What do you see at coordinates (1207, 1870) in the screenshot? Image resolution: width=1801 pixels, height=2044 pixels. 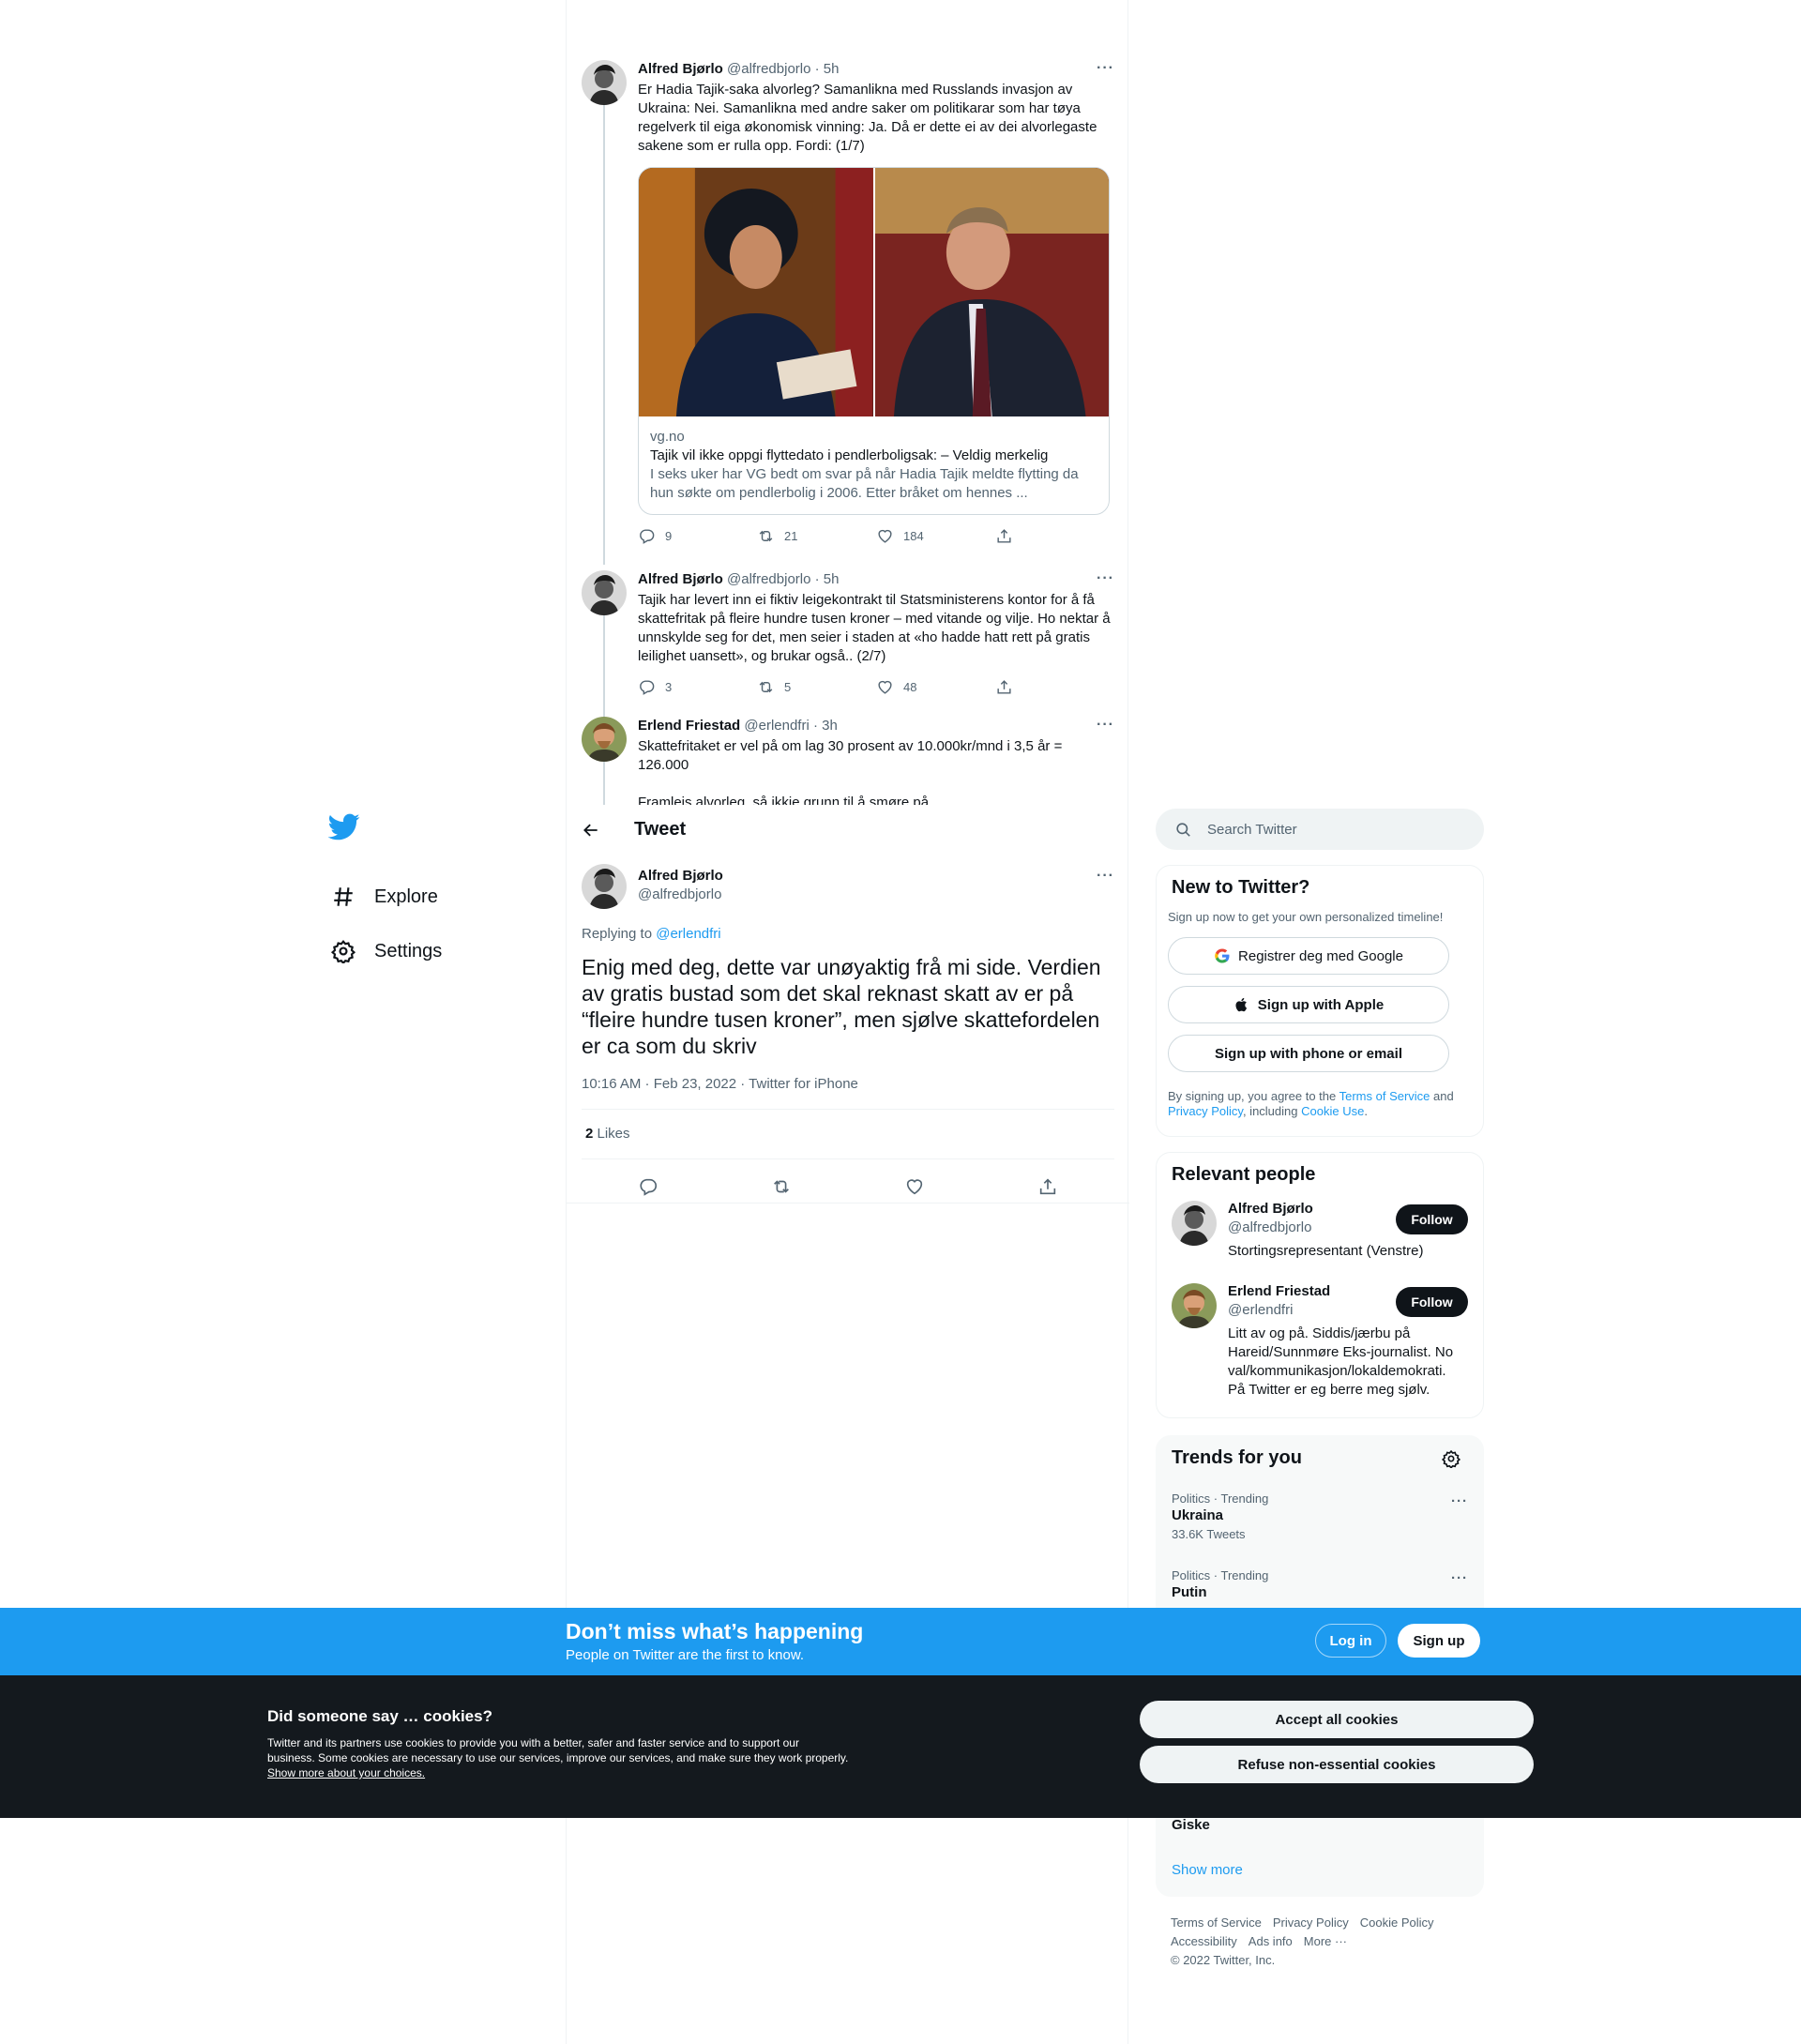 I see `show-more-link: Show more` at bounding box center [1207, 1870].